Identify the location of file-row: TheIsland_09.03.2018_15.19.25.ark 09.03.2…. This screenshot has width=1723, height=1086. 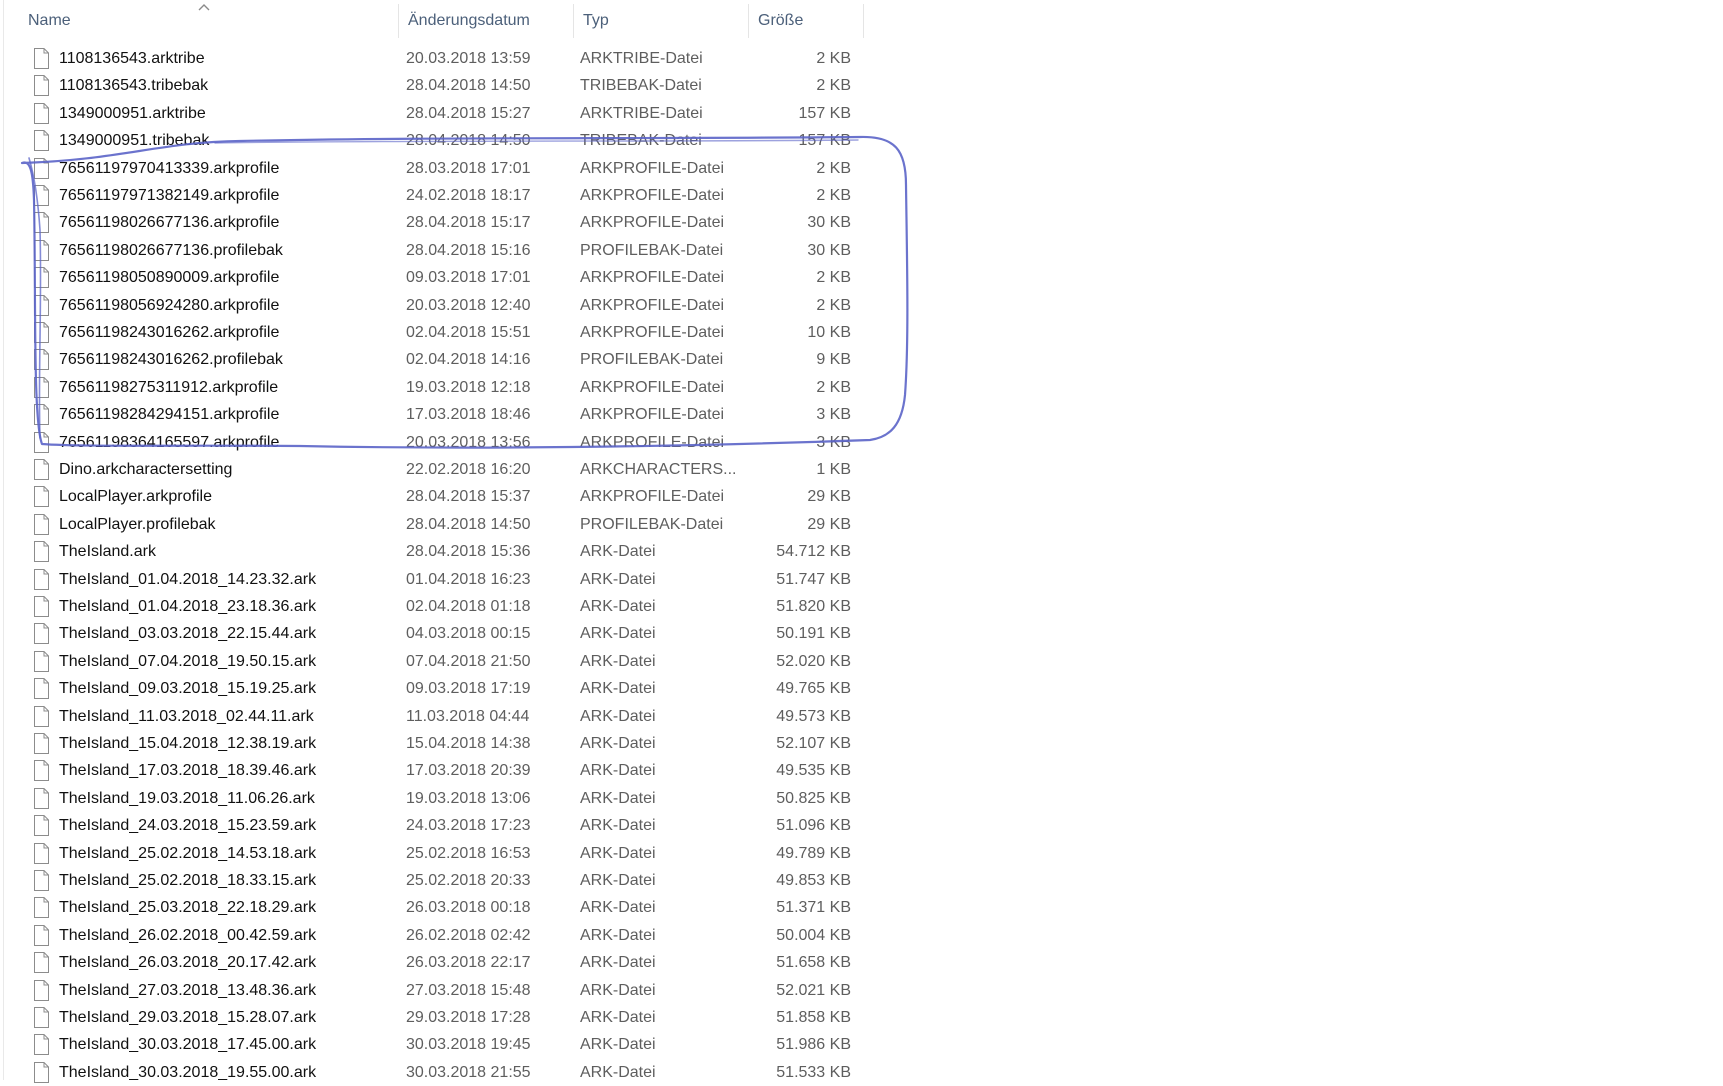
(432, 688).